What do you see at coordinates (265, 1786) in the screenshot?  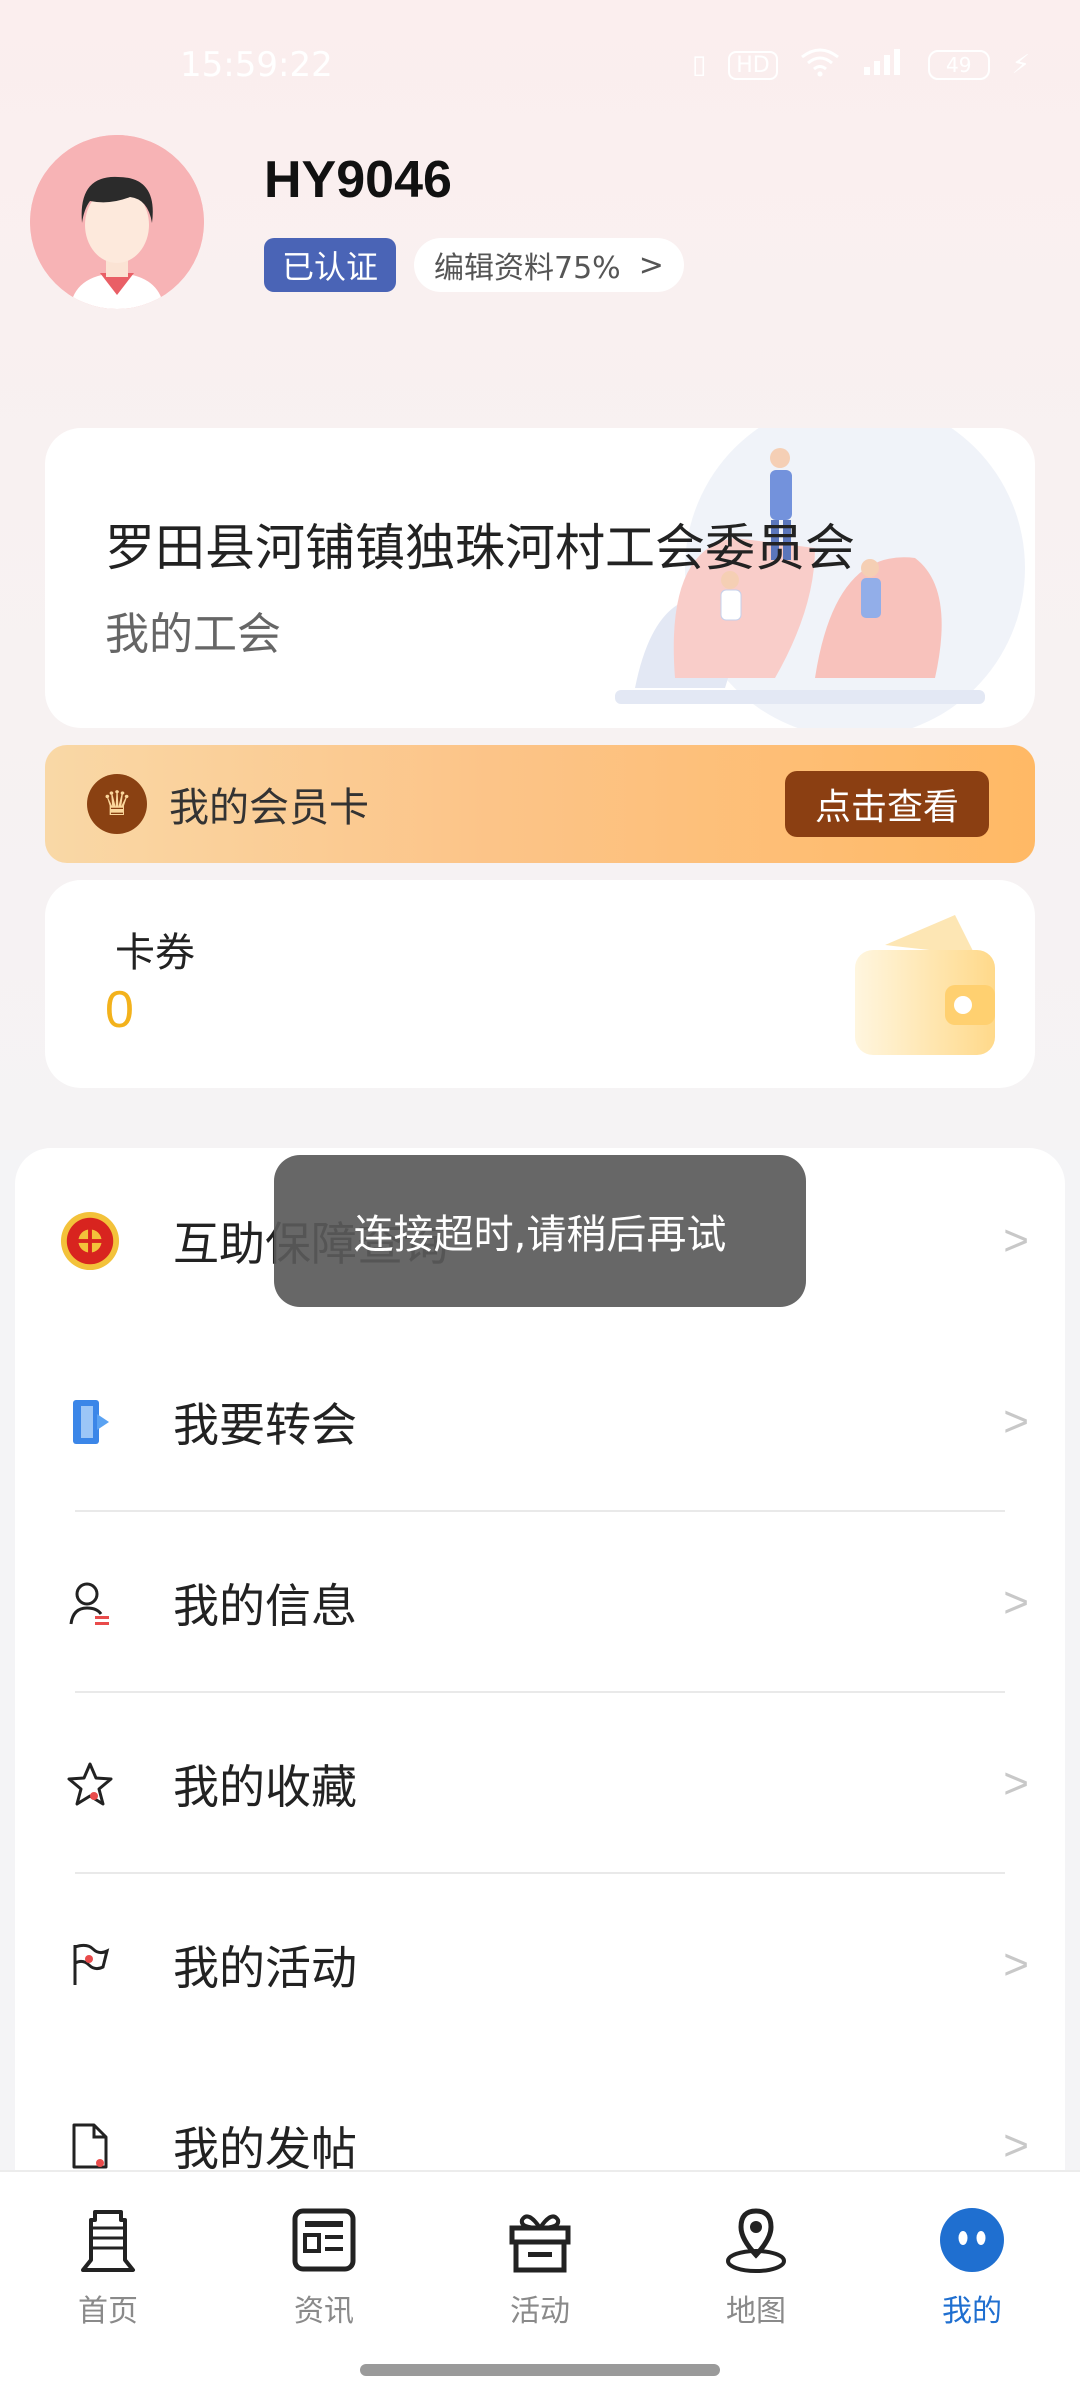 I see `menu-label: 我的收藏` at bounding box center [265, 1786].